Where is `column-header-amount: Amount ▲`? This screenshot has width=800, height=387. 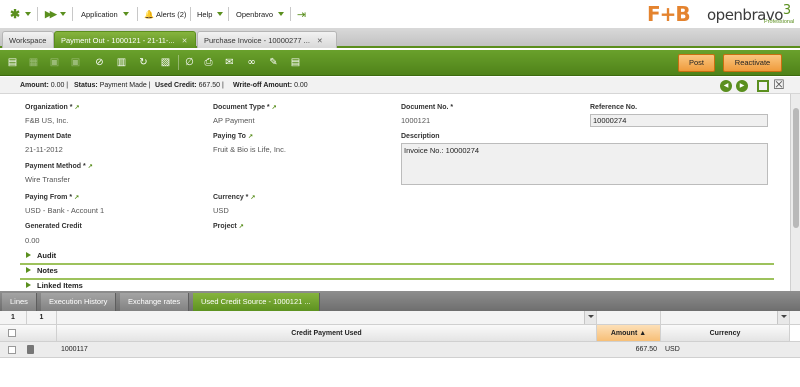 column-header-amount: Amount ▲ is located at coordinates (629, 333).